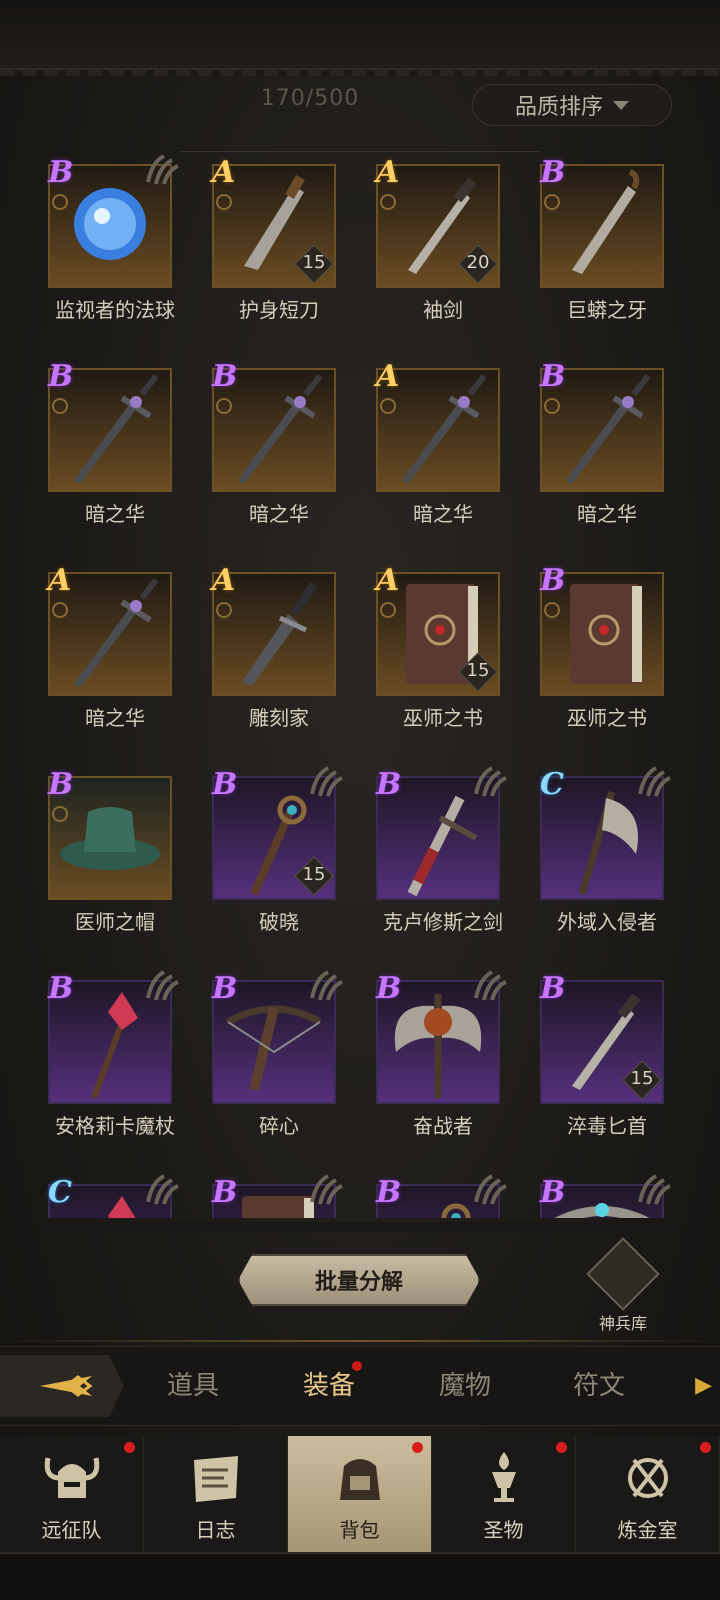 The image size is (720, 1600). What do you see at coordinates (438, 223) in the screenshot?
I see `item-card: A 20` at bounding box center [438, 223].